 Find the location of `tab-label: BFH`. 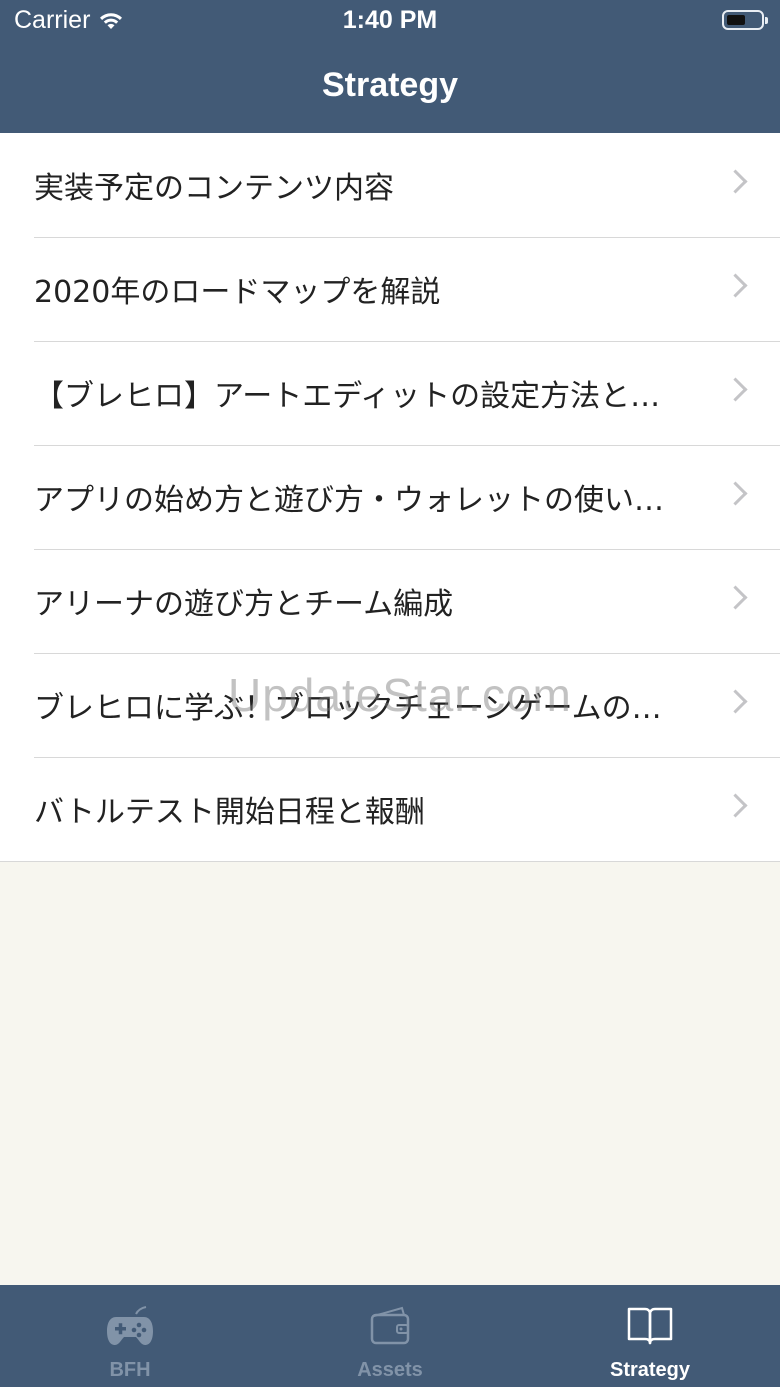

tab-label: BFH is located at coordinates (130, 1370).